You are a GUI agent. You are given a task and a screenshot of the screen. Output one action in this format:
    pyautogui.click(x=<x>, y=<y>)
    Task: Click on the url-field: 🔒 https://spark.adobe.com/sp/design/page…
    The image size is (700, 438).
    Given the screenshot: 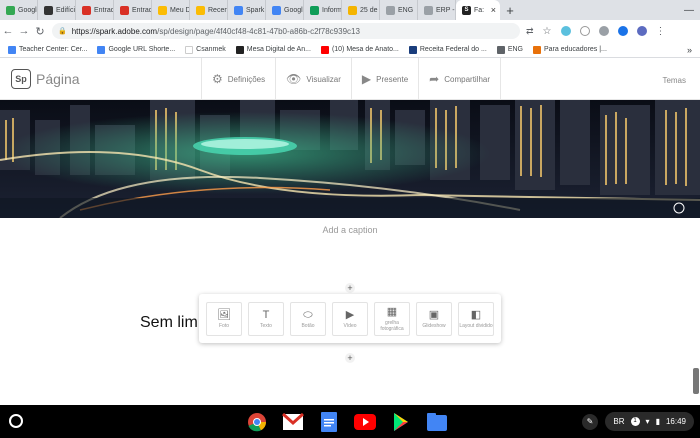 What is the action you would take?
    pyautogui.click(x=286, y=31)
    